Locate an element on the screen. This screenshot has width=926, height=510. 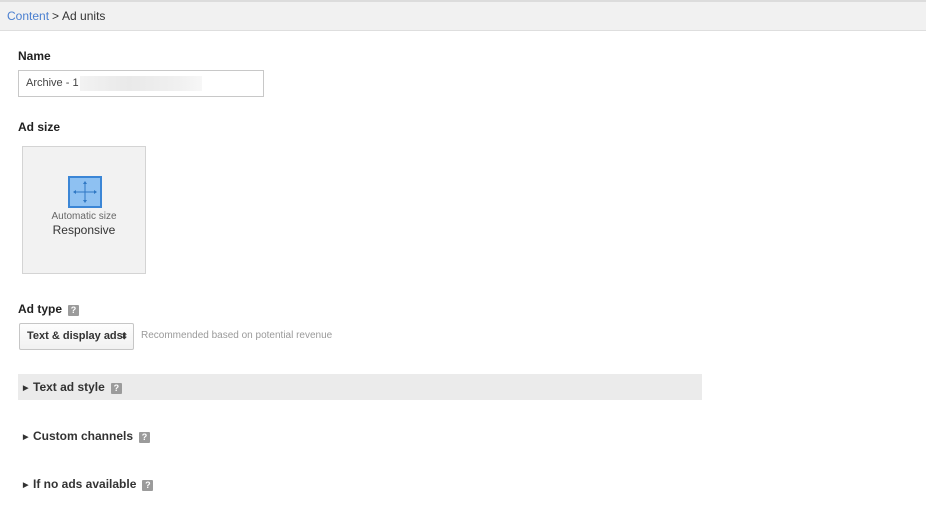
section-label: Custom channels is located at coordinates (83, 436).